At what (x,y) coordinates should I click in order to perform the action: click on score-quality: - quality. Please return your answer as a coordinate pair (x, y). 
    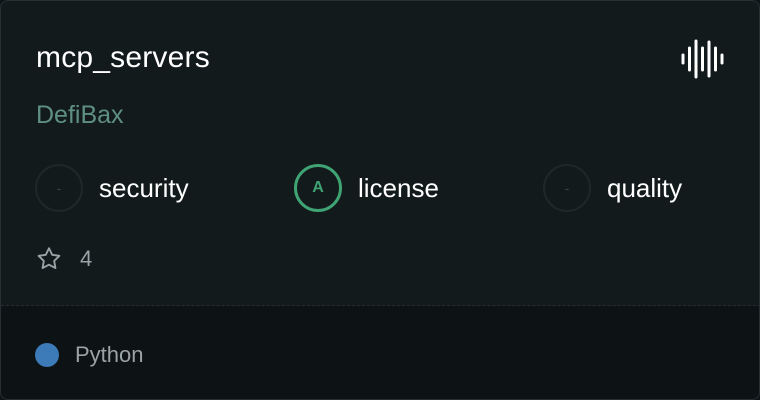
    Looking at the image, I should click on (612, 188).